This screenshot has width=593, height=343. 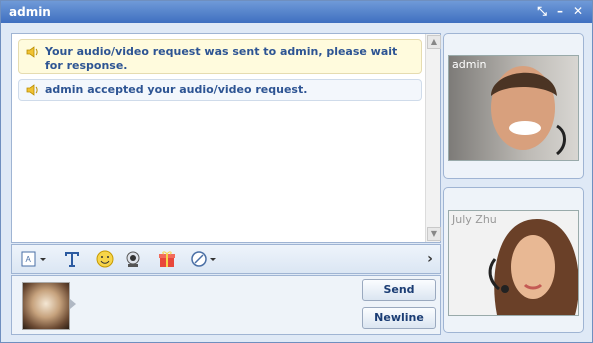 I want to click on scroll-down-arrow-icon: ▼, so click(x=434, y=234).